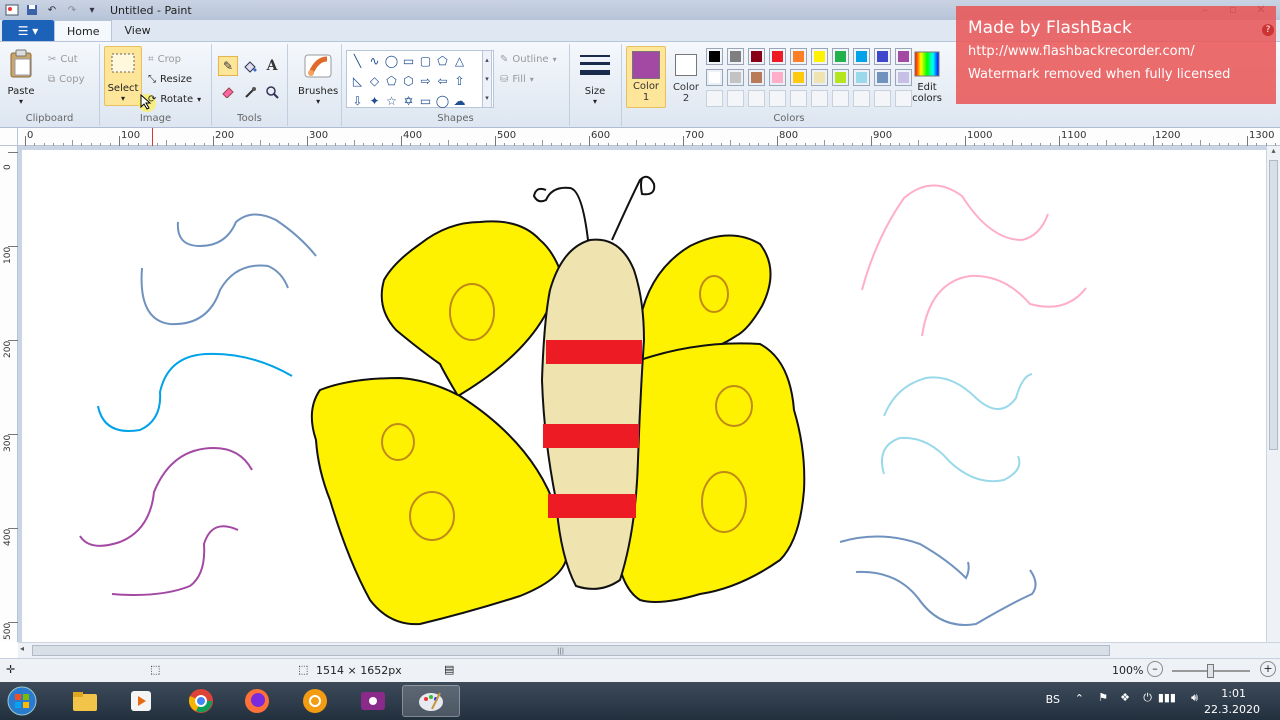 The width and height of the screenshot is (1280, 720). I want to click on pentagon-shape-icon: ⬠, so click(391, 81).